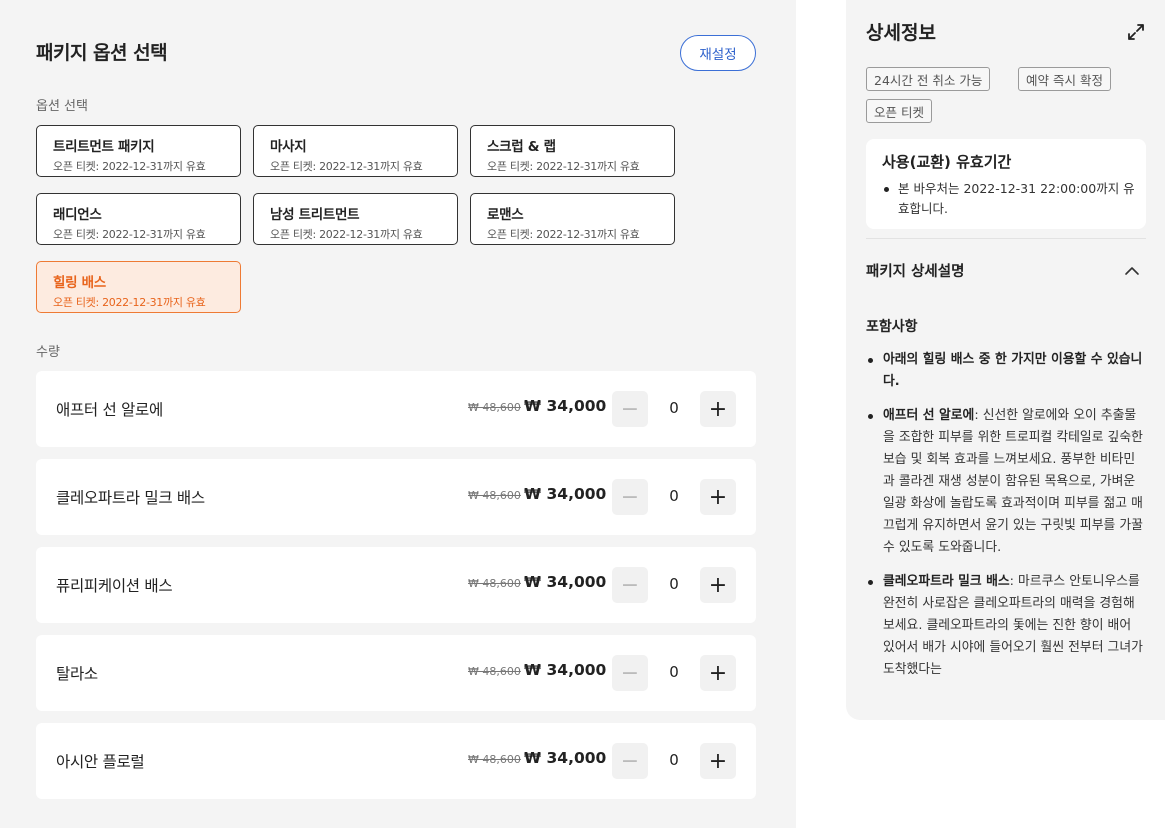 This screenshot has height=828, width=1165. What do you see at coordinates (355, 151) in the screenshot?
I see `option-massage: 마사지 오픈 티켓: 2022-12-31까지 유효` at bounding box center [355, 151].